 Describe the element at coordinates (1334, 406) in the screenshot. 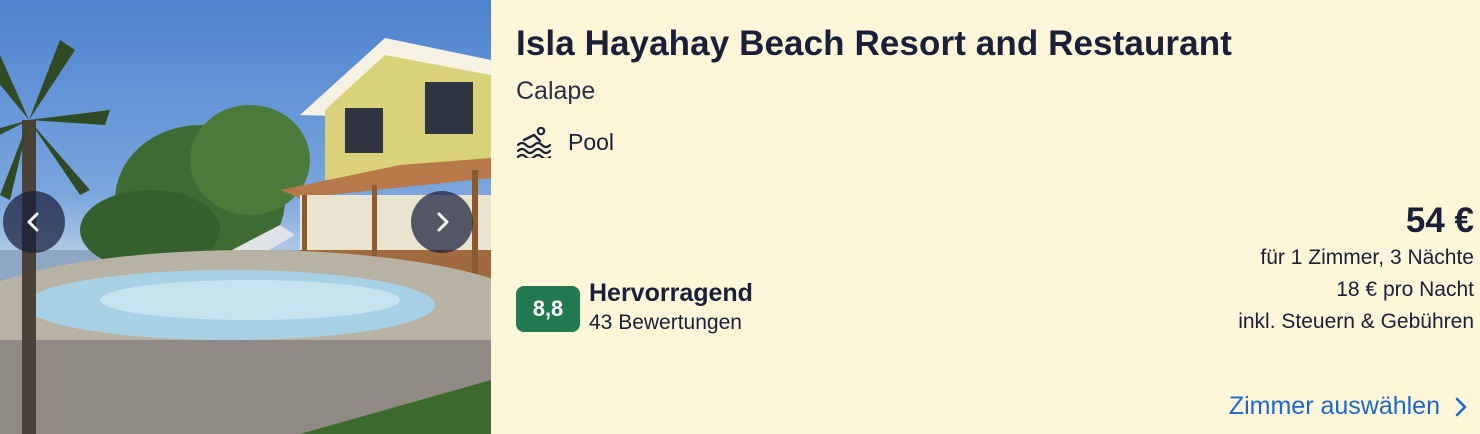

I see `select-room-label: Zimmer auswählen` at that location.